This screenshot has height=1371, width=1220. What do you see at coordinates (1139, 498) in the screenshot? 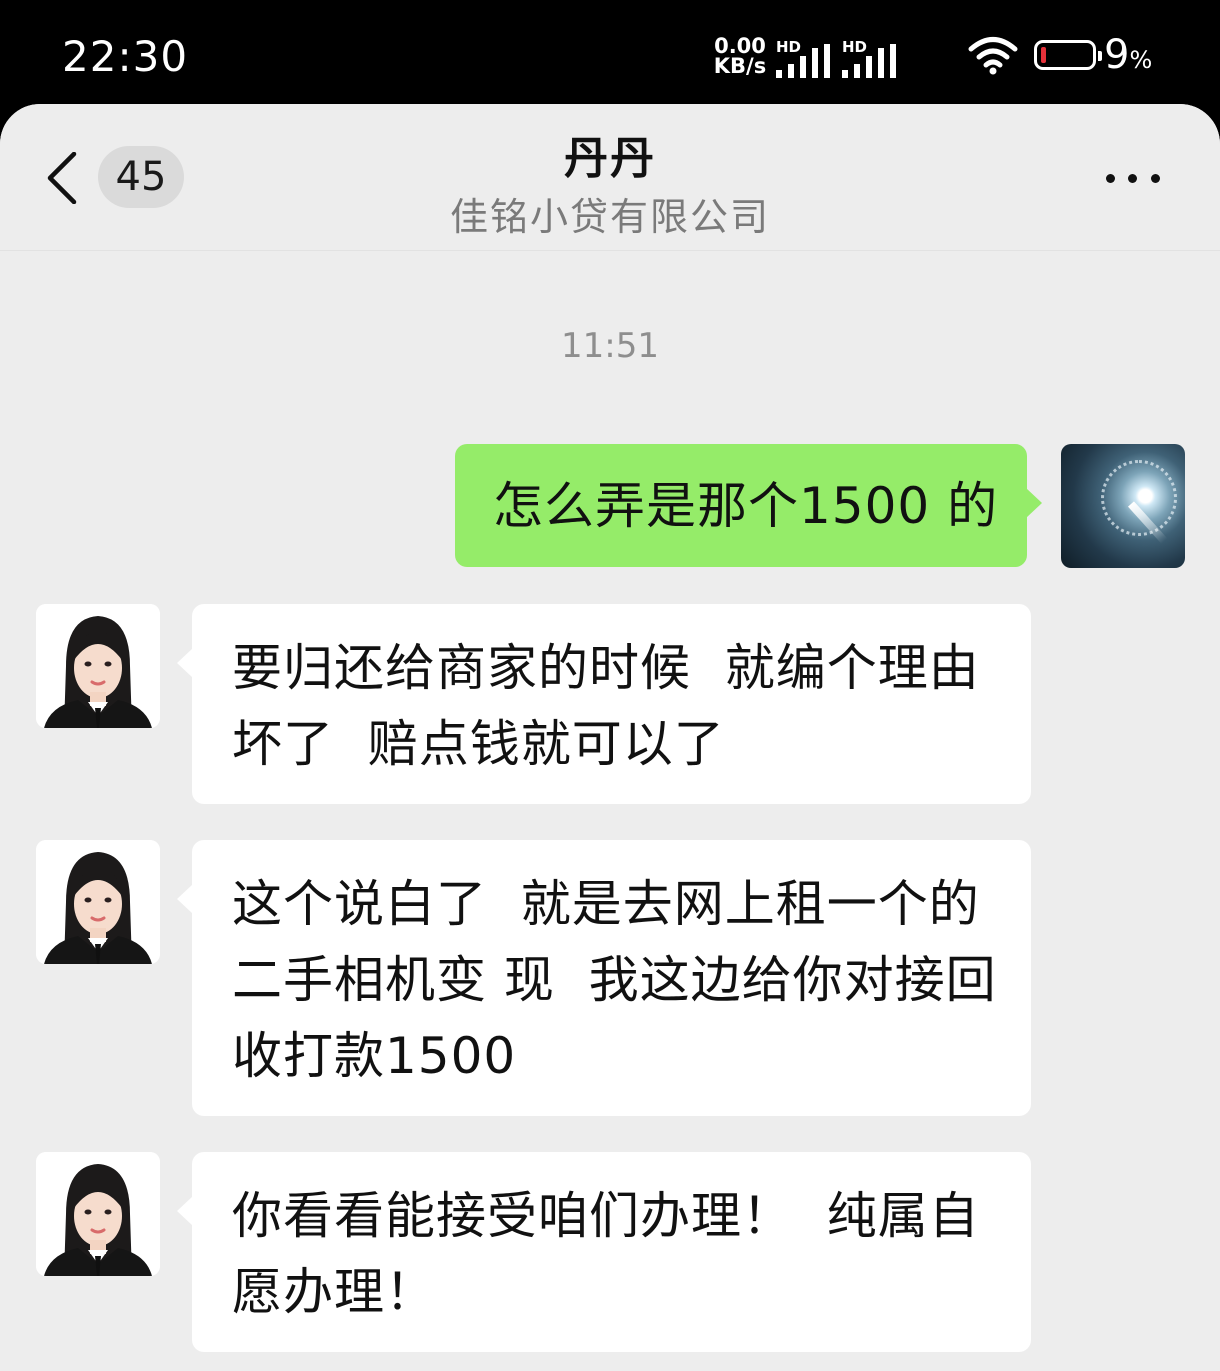
I see `avatar-ring` at bounding box center [1139, 498].